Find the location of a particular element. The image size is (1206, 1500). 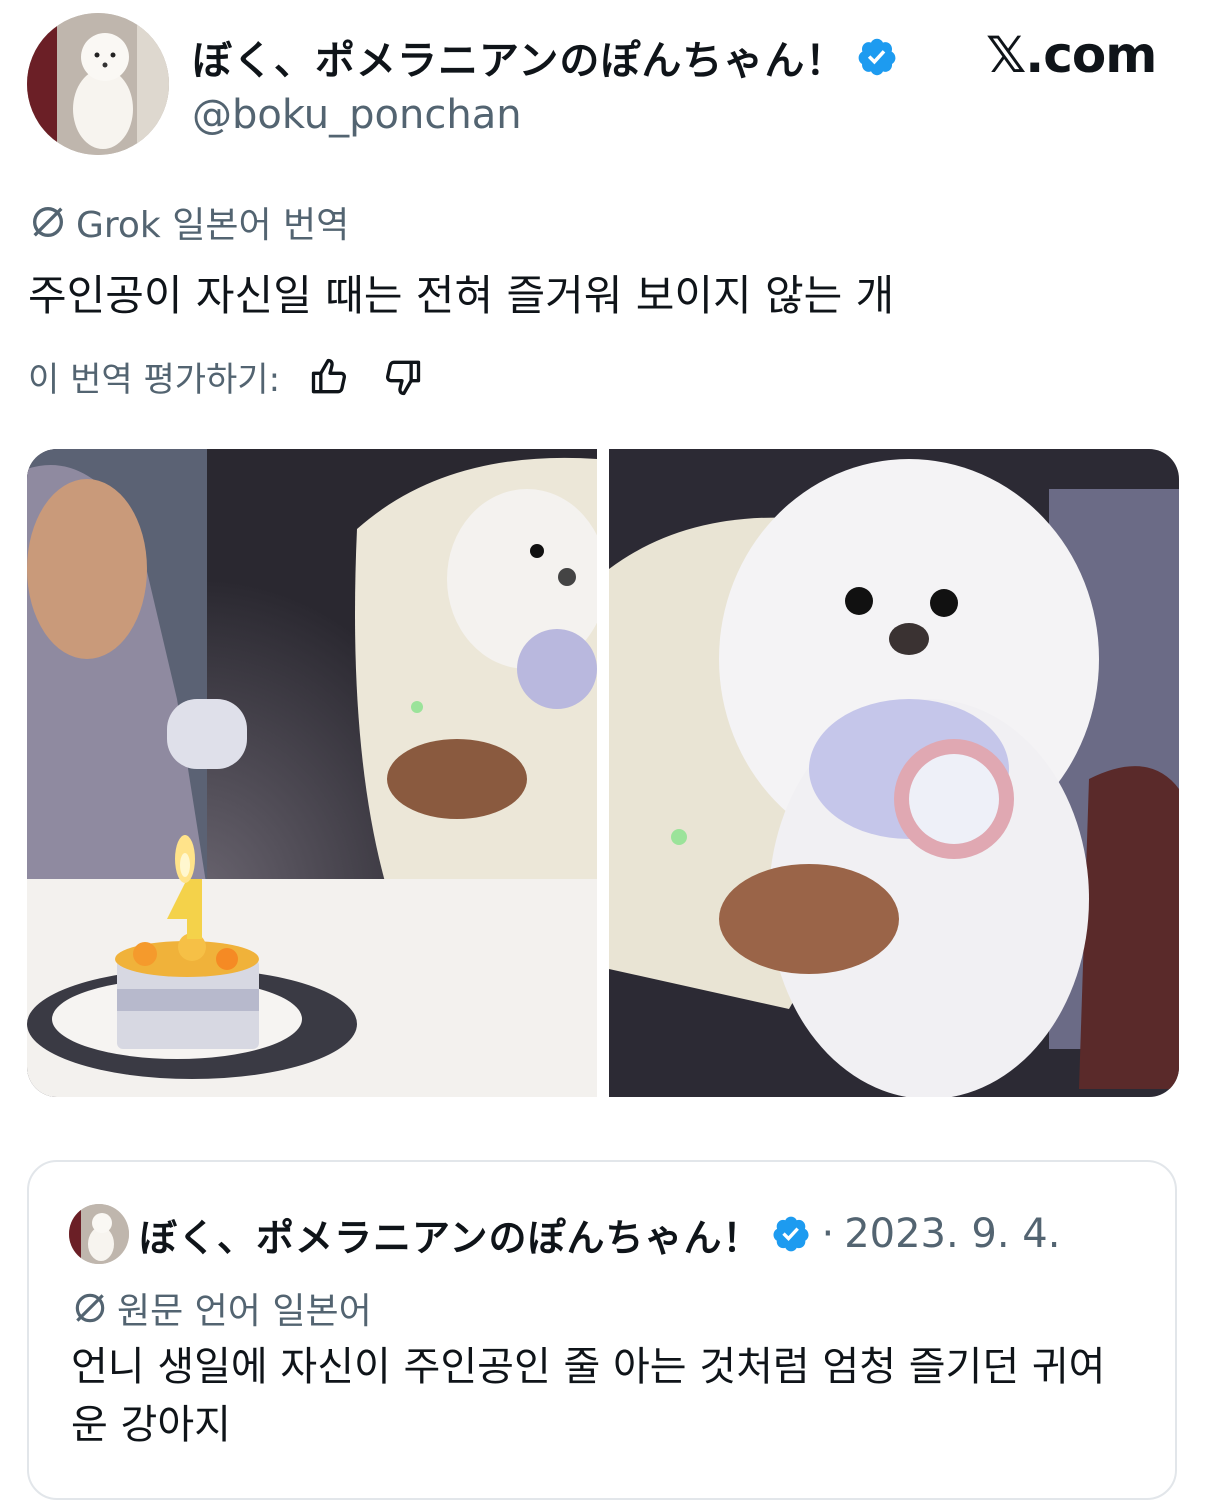

author-display-name: ぼく、ポメラニアンのぽんちゃん！ is located at coordinates (519, 57).